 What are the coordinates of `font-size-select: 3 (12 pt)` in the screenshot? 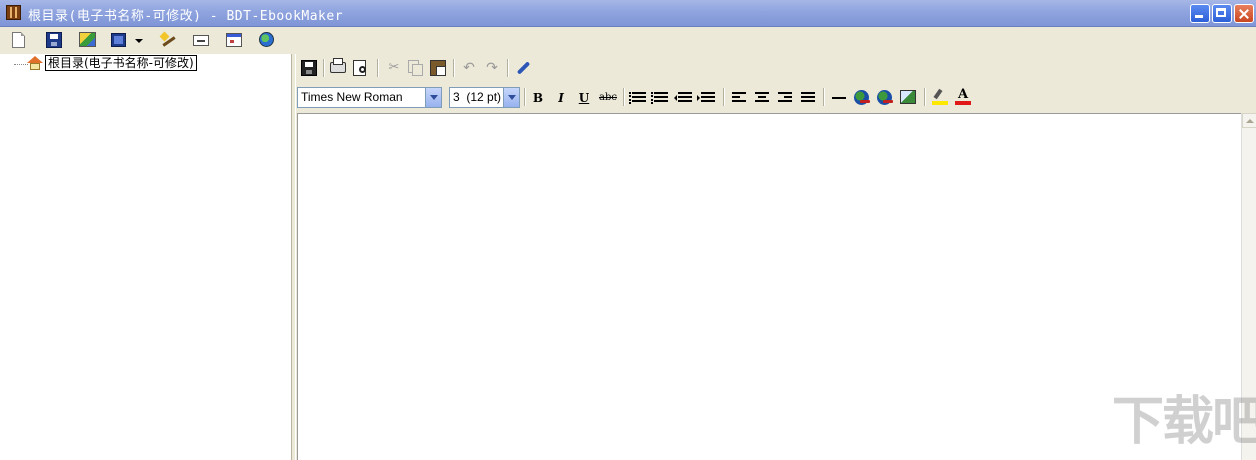 It's located at (484, 97).